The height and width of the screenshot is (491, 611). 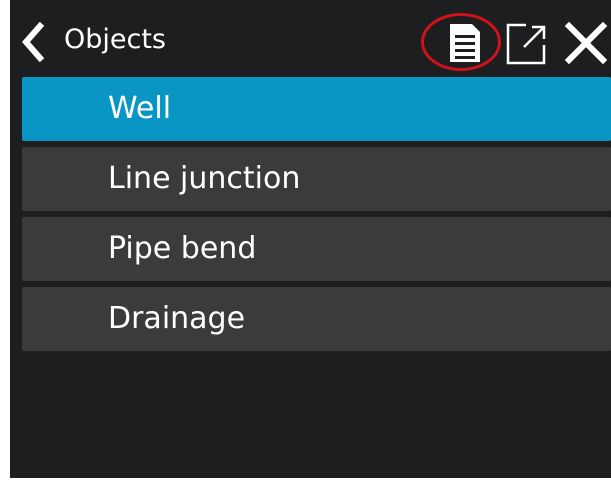 I want to click on back-button, so click(x=33, y=42).